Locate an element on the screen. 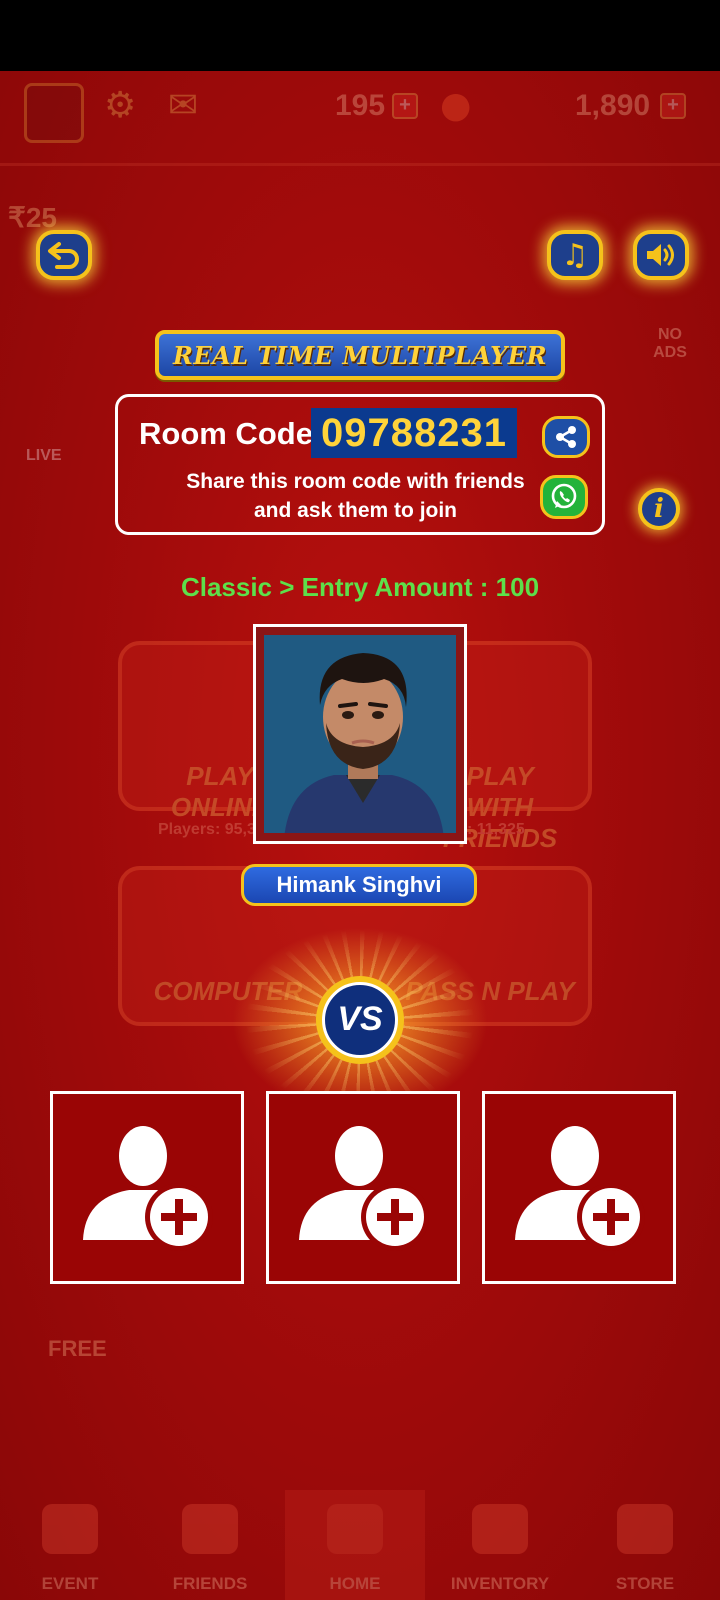  bg-rupee-badge: ₹25 is located at coordinates (32, 217).